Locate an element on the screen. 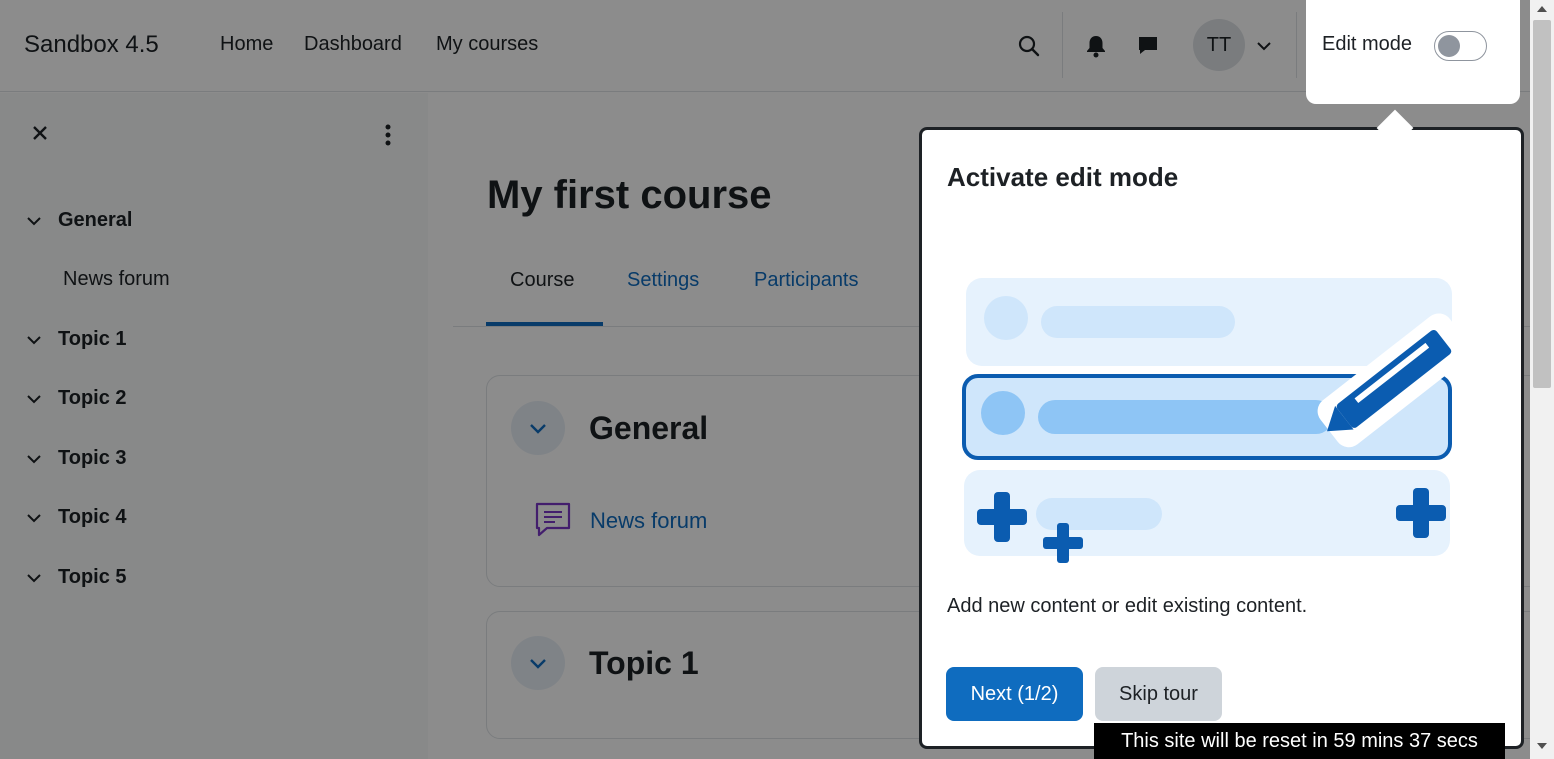 This screenshot has width=1554, height=759. scroll-down-arrow-icon is located at coordinates (1542, 746).